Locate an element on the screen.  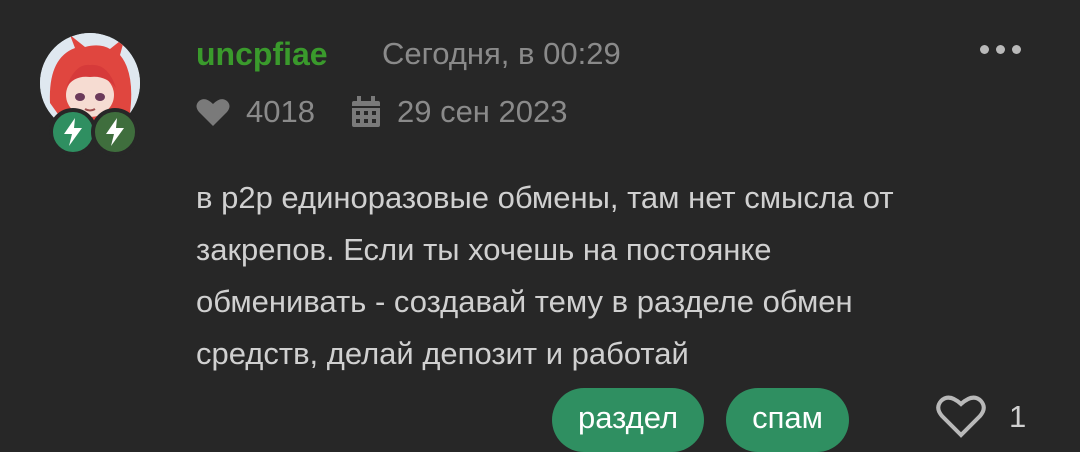
user-meta: 4018 29 сен 2023 is located at coordinates (382, 112).